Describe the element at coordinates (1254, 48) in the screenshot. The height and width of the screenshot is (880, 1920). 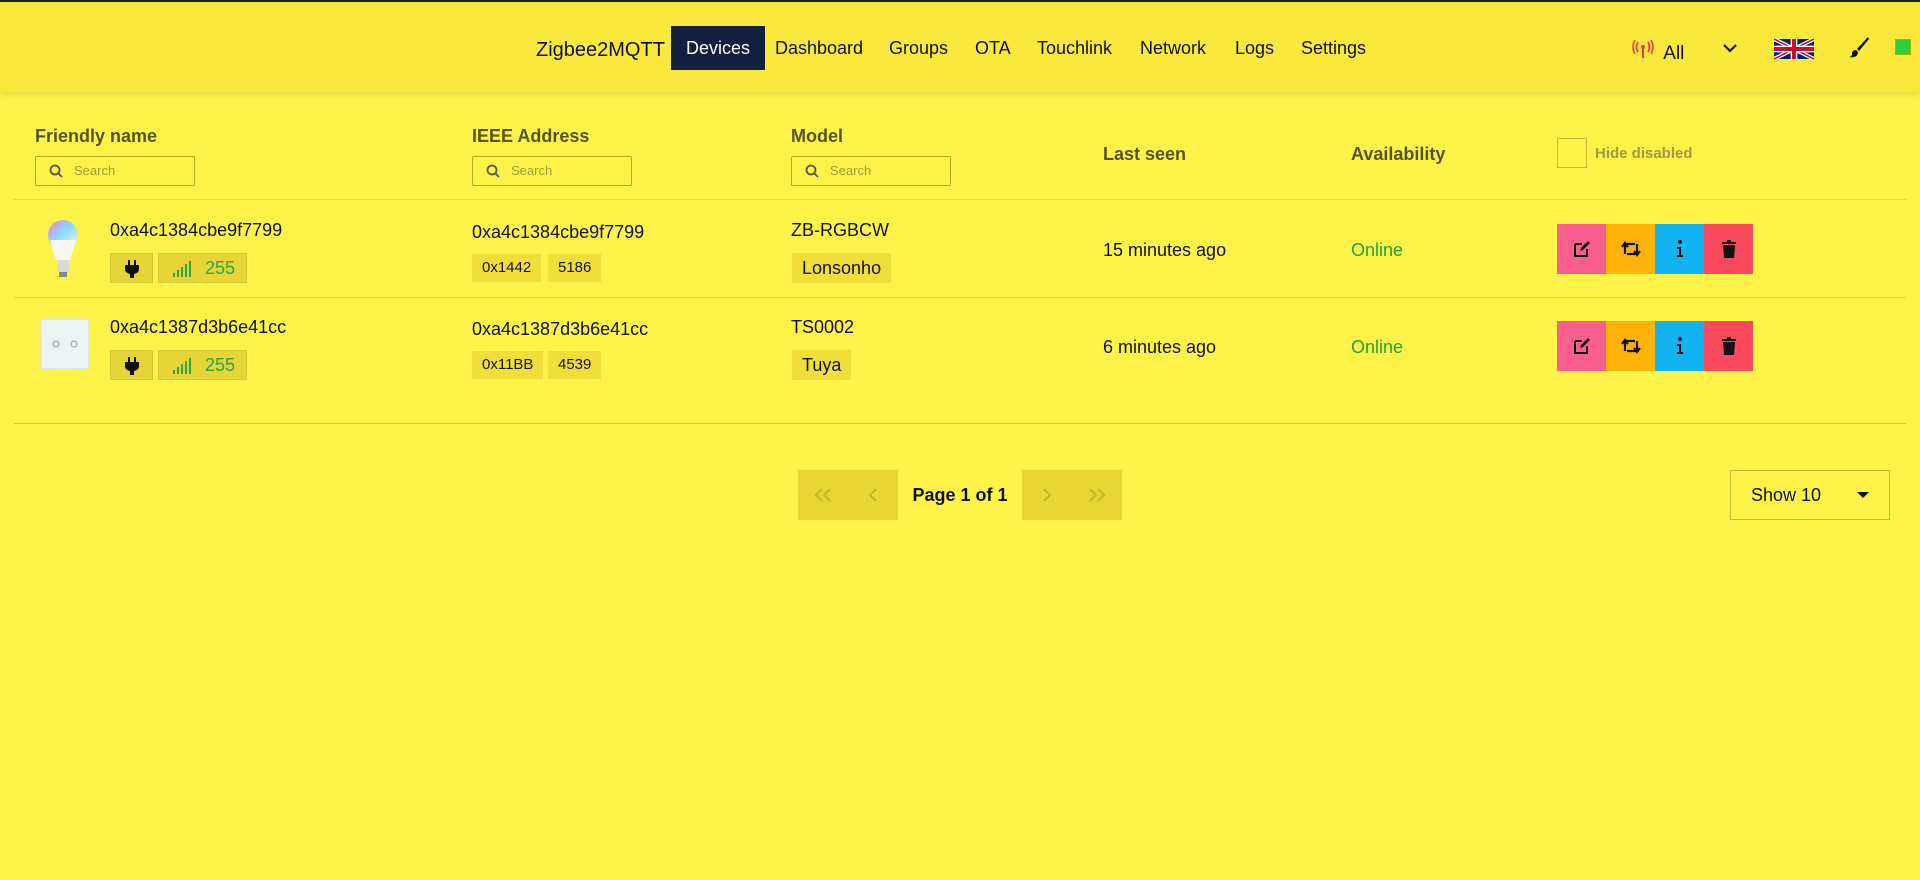
I see `nav-logs: Logs` at that location.